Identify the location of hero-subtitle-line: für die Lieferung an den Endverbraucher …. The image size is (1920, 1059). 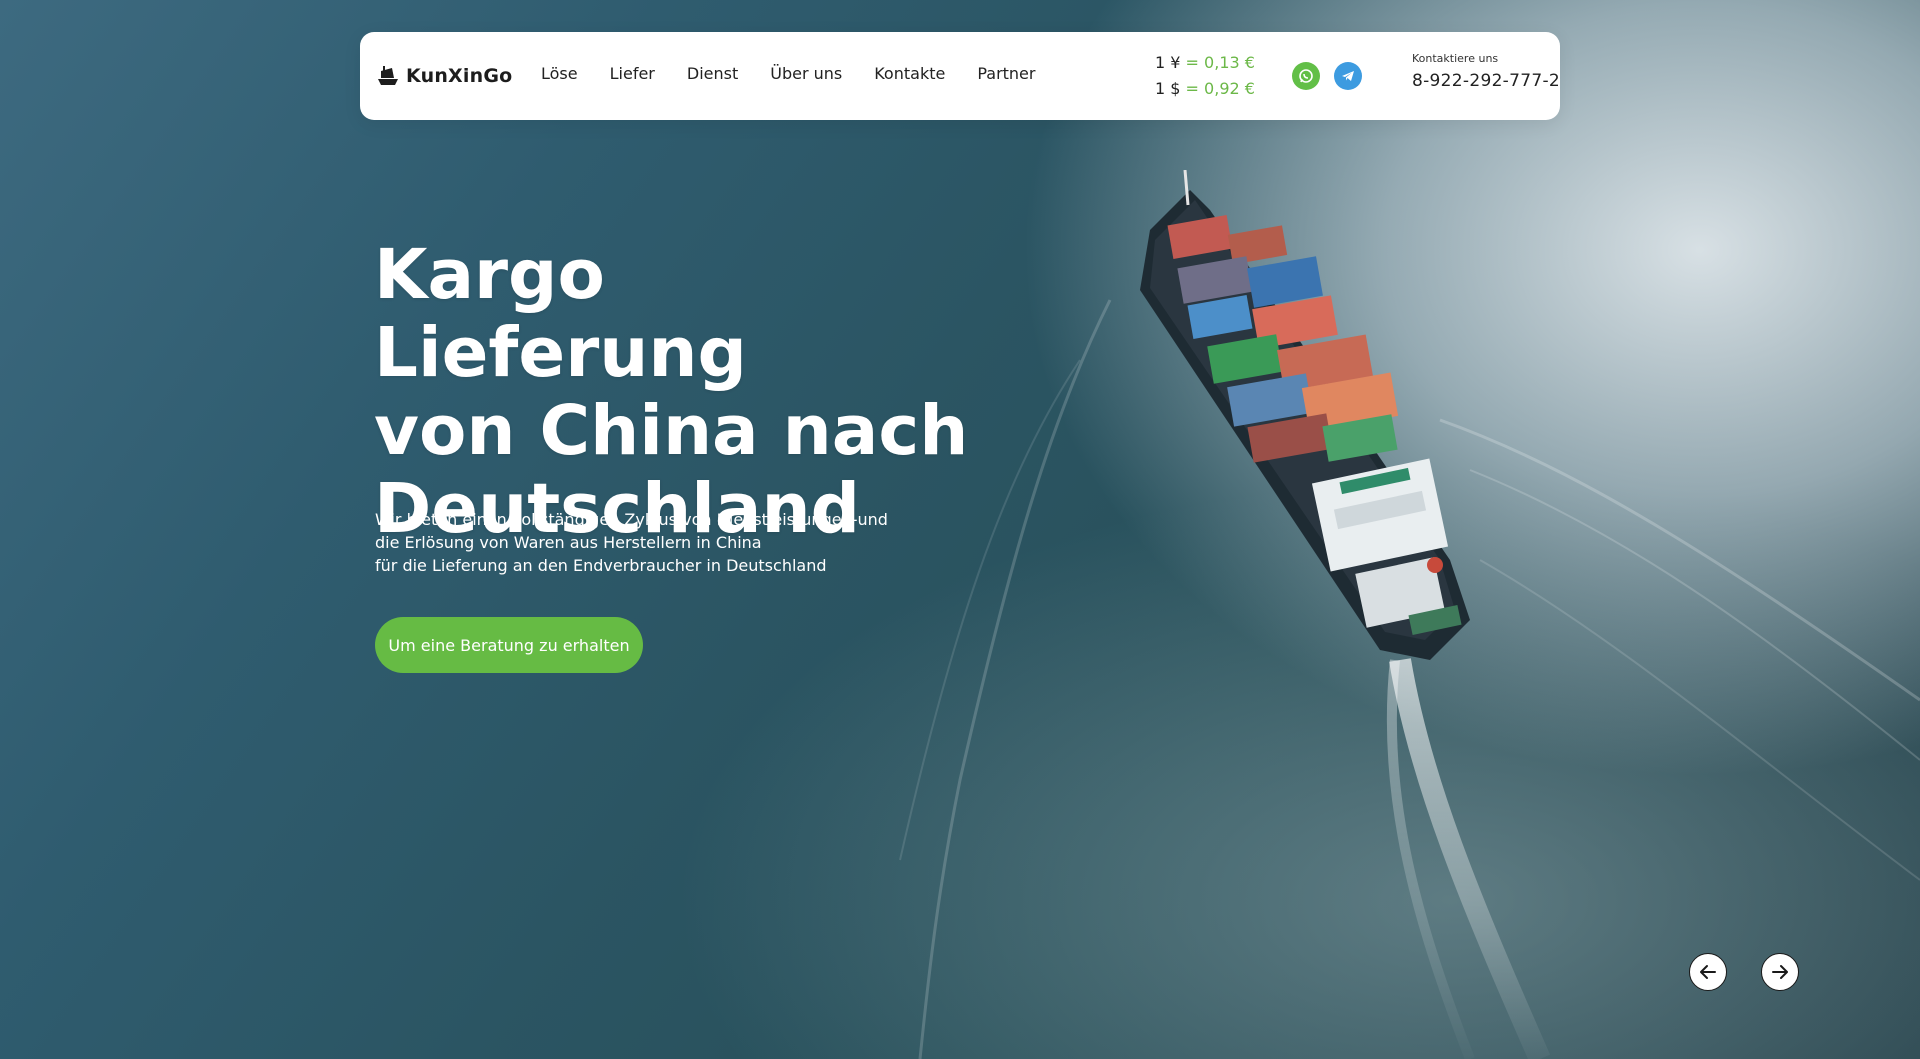
(601, 565).